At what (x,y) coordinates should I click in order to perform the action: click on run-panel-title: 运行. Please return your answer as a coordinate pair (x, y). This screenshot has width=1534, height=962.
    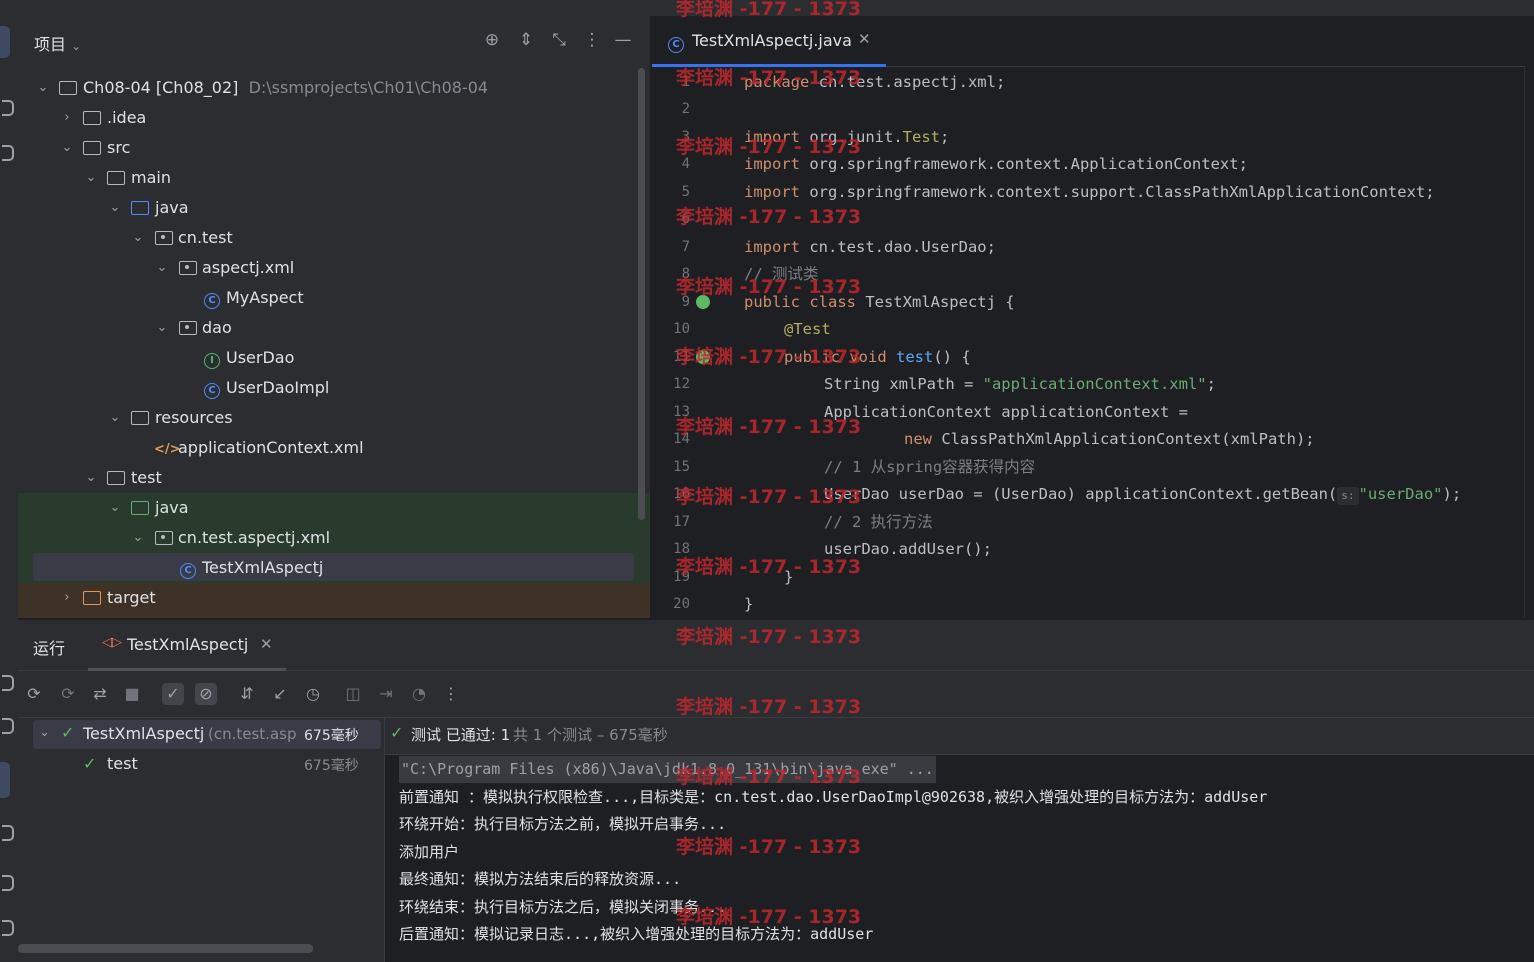
    Looking at the image, I should click on (49, 648).